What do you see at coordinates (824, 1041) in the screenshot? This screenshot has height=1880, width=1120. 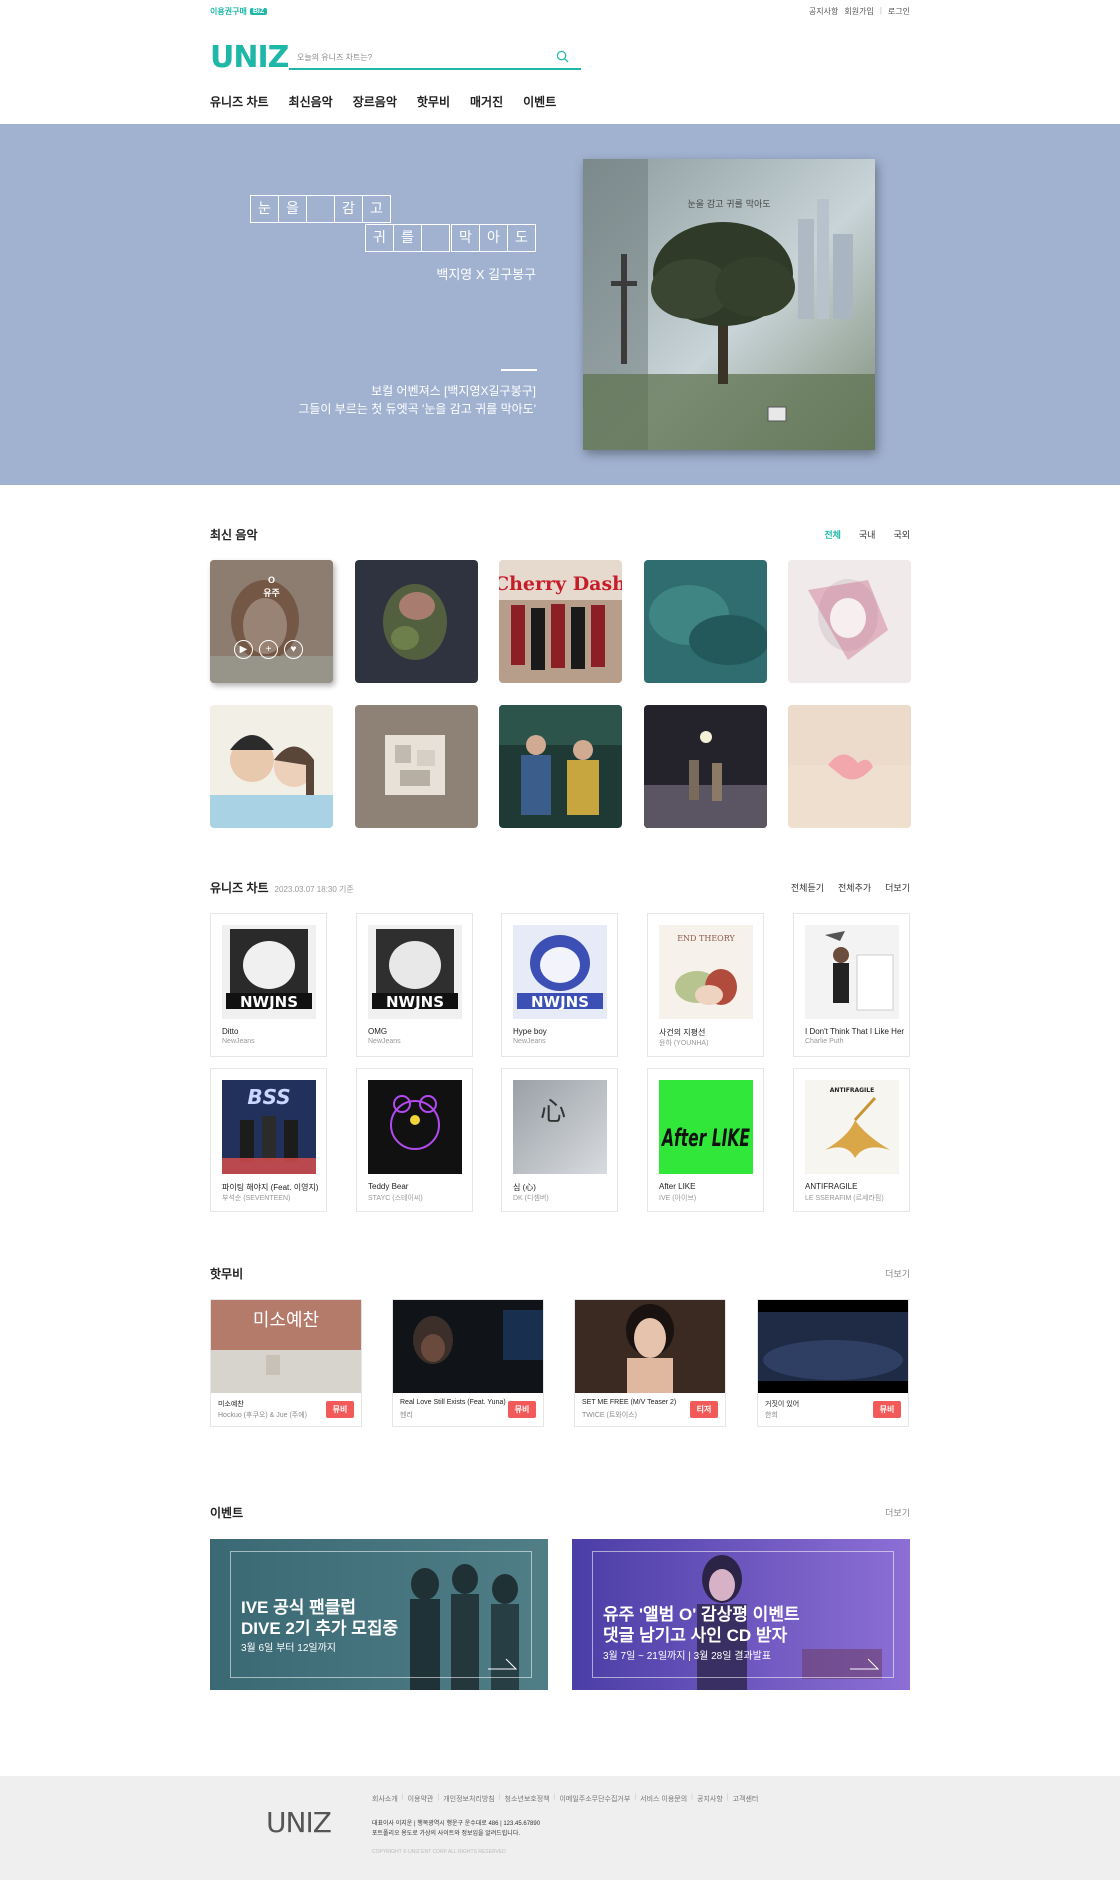 I see `song-artist: Charlie Puth` at bounding box center [824, 1041].